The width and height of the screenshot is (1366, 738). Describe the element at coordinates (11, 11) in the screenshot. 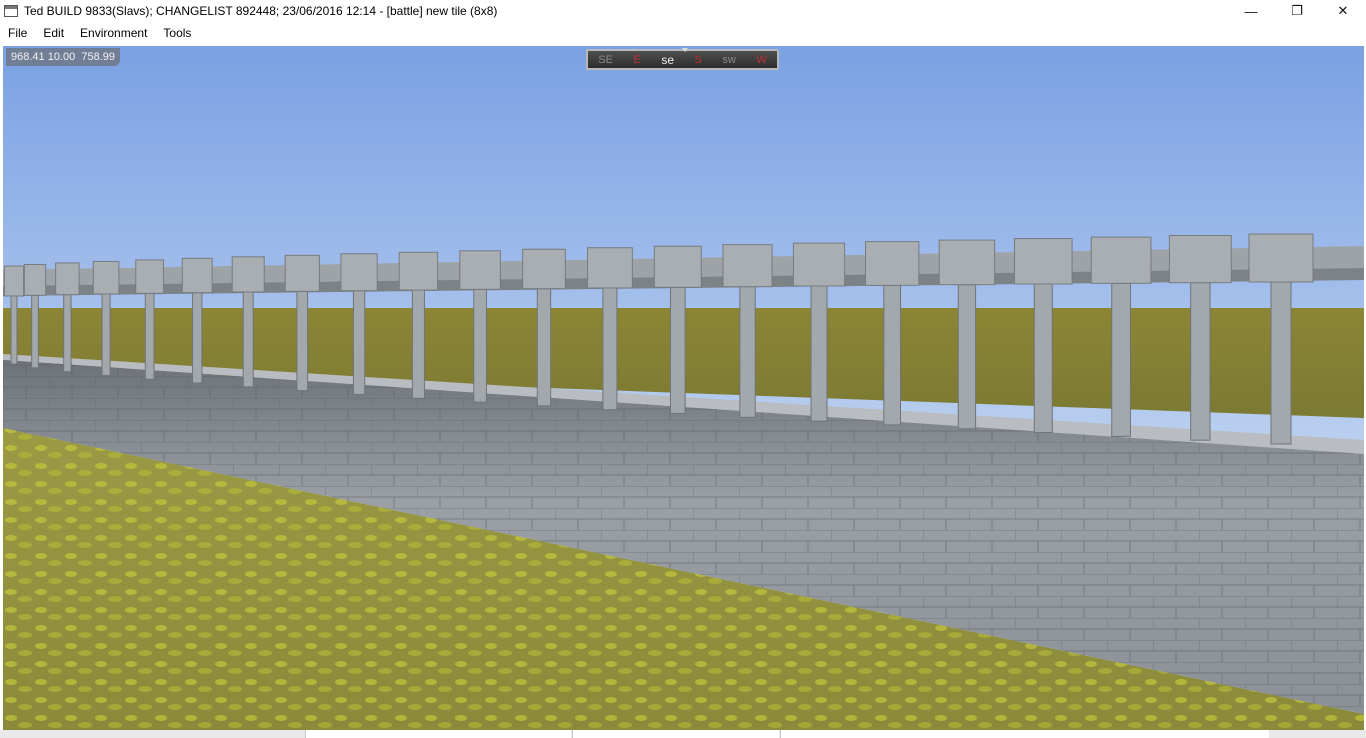

I see `app-icon` at that location.